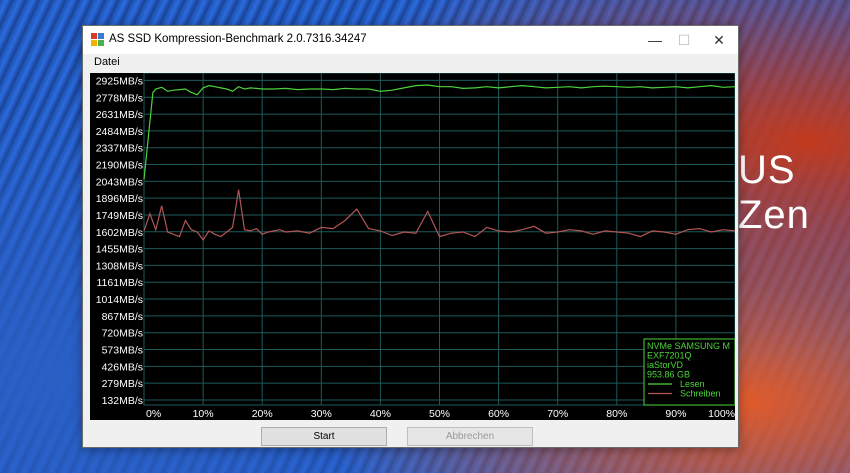  Describe the element at coordinates (119, 233) in the screenshot. I see `y-tick-label: 1602MB/s` at that location.